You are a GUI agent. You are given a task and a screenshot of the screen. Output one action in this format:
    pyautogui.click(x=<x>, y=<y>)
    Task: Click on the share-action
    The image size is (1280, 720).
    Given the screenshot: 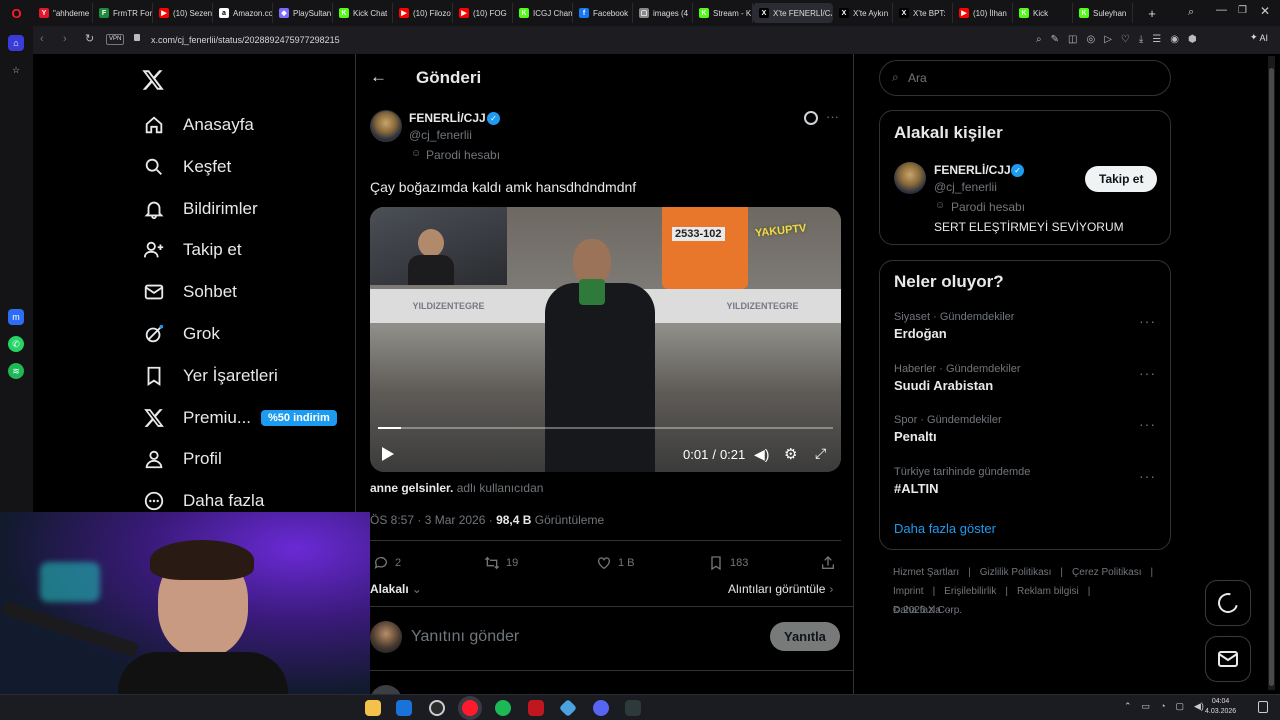 What is the action you would take?
    pyautogui.click(x=828, y=563)
    